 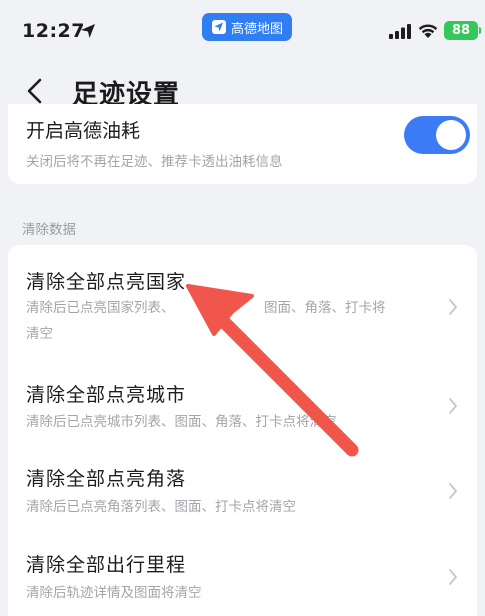 I want to click on status-bar: 12:27 高德地图 88, so click(x=242, y=31).